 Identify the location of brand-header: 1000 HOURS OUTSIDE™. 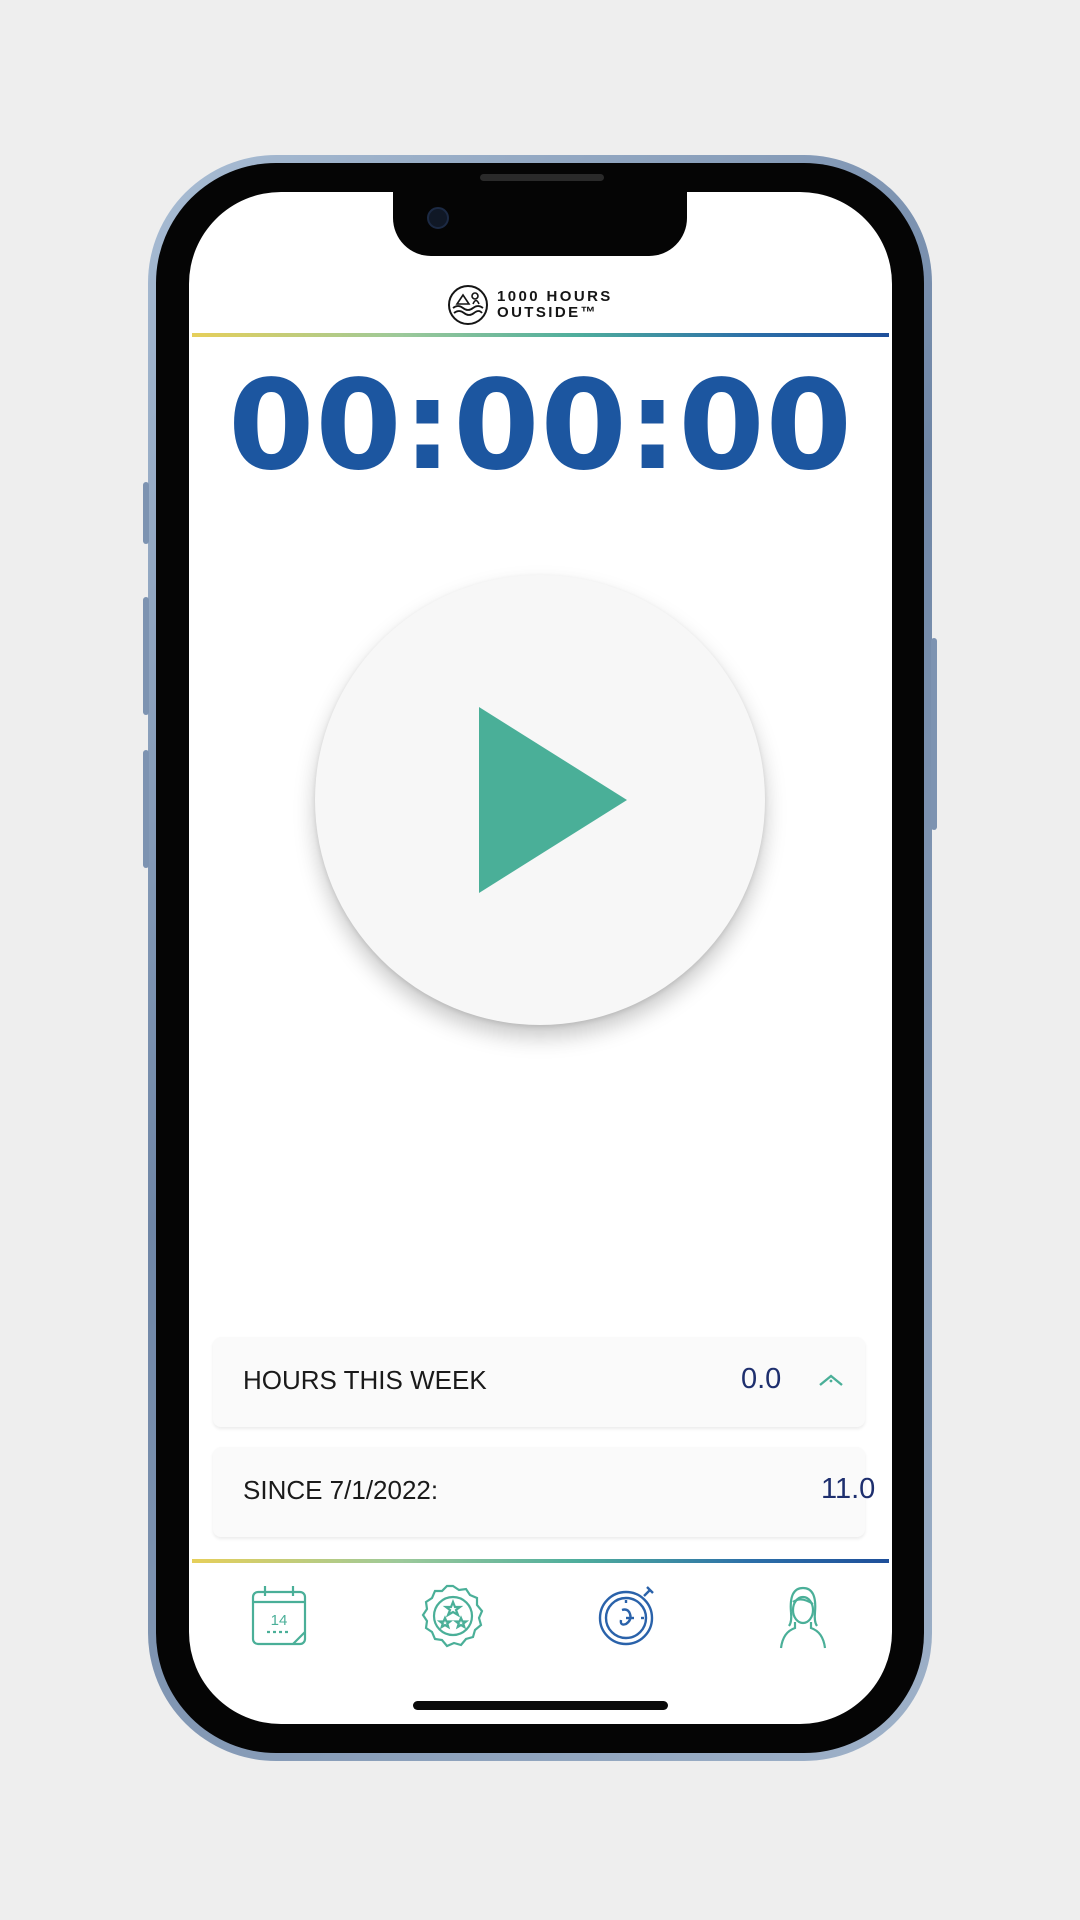
(530, 305).